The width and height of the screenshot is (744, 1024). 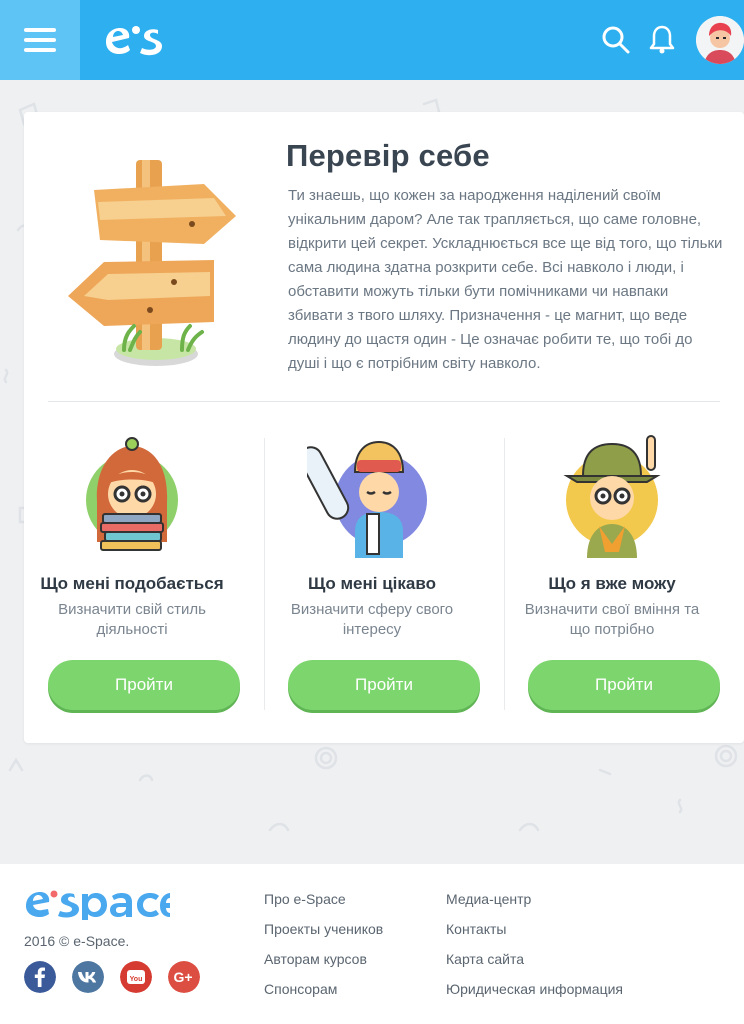 I want to click on avatar-illustration-icon, so click(x=720, y=40).